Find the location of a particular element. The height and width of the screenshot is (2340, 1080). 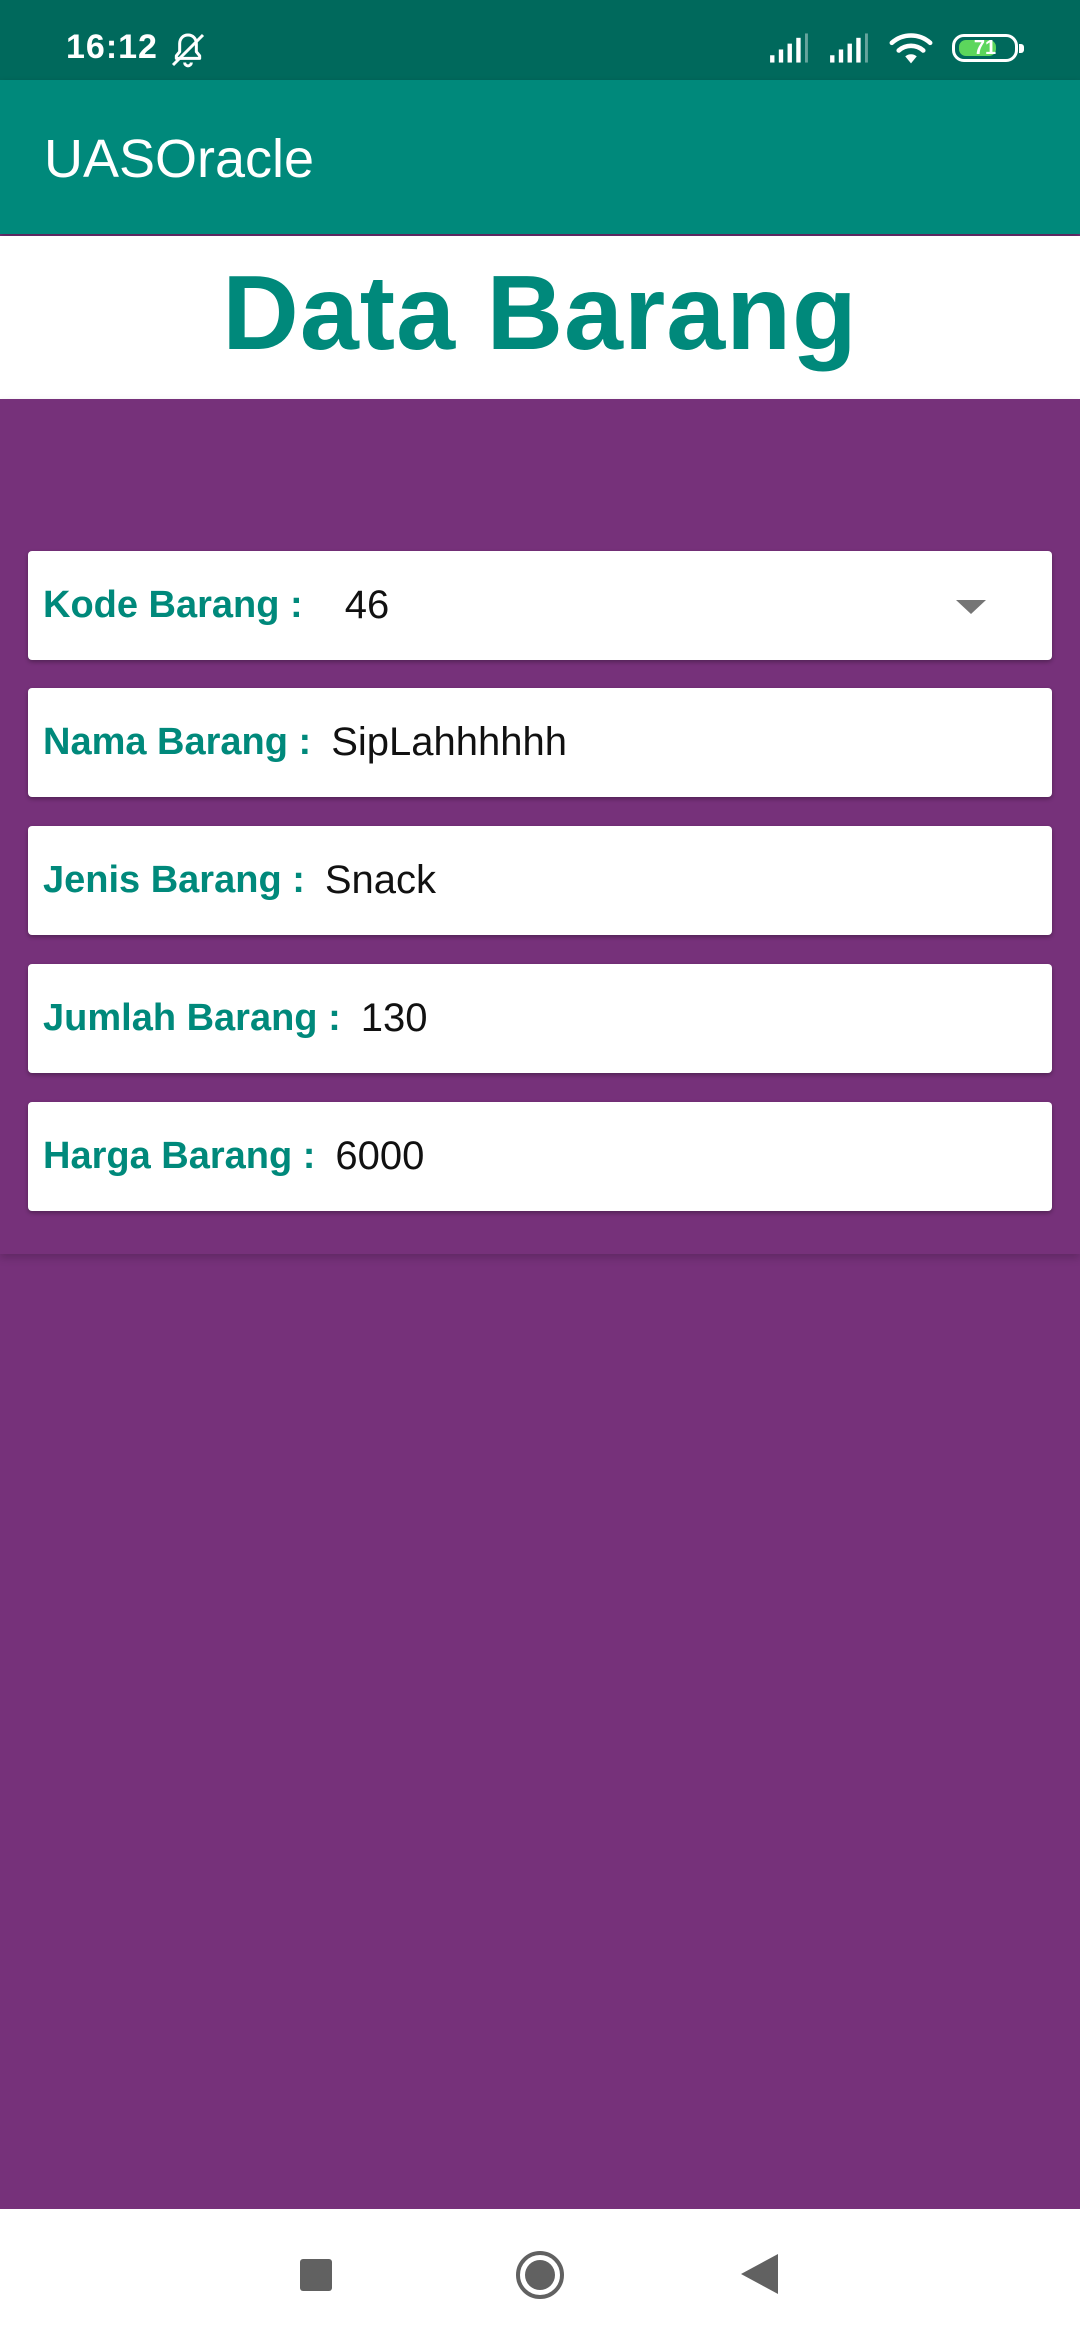

nama-barang-field: Nama Barang : SipLahhhhhh is located at coordinates (540, 742).